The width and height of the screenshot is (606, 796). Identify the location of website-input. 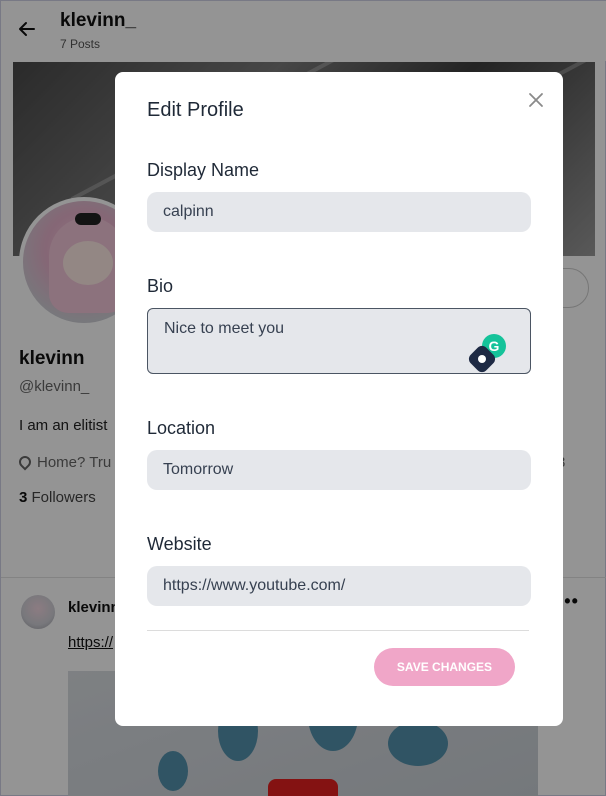
(339, 586).